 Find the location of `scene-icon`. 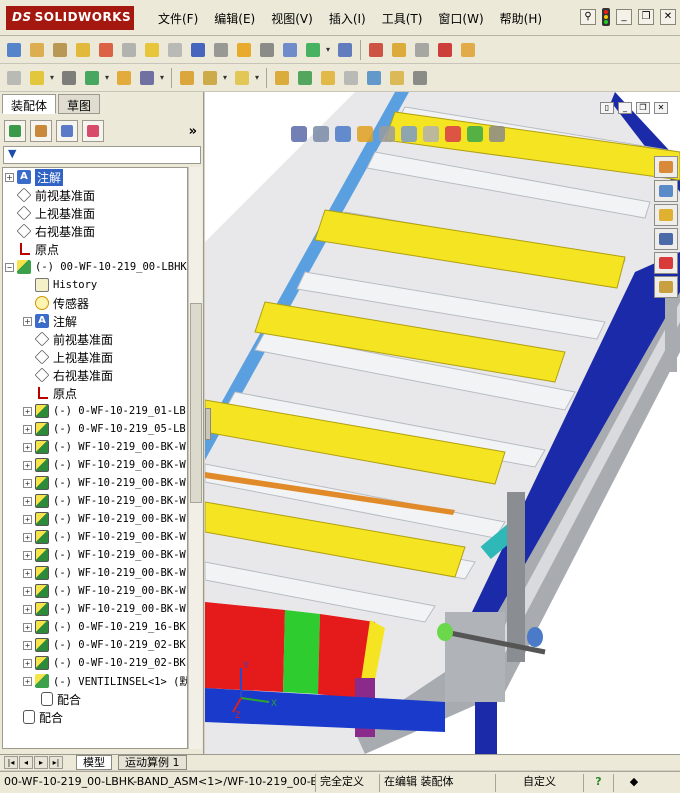

scene-icon is located at coordinates (475, 134).